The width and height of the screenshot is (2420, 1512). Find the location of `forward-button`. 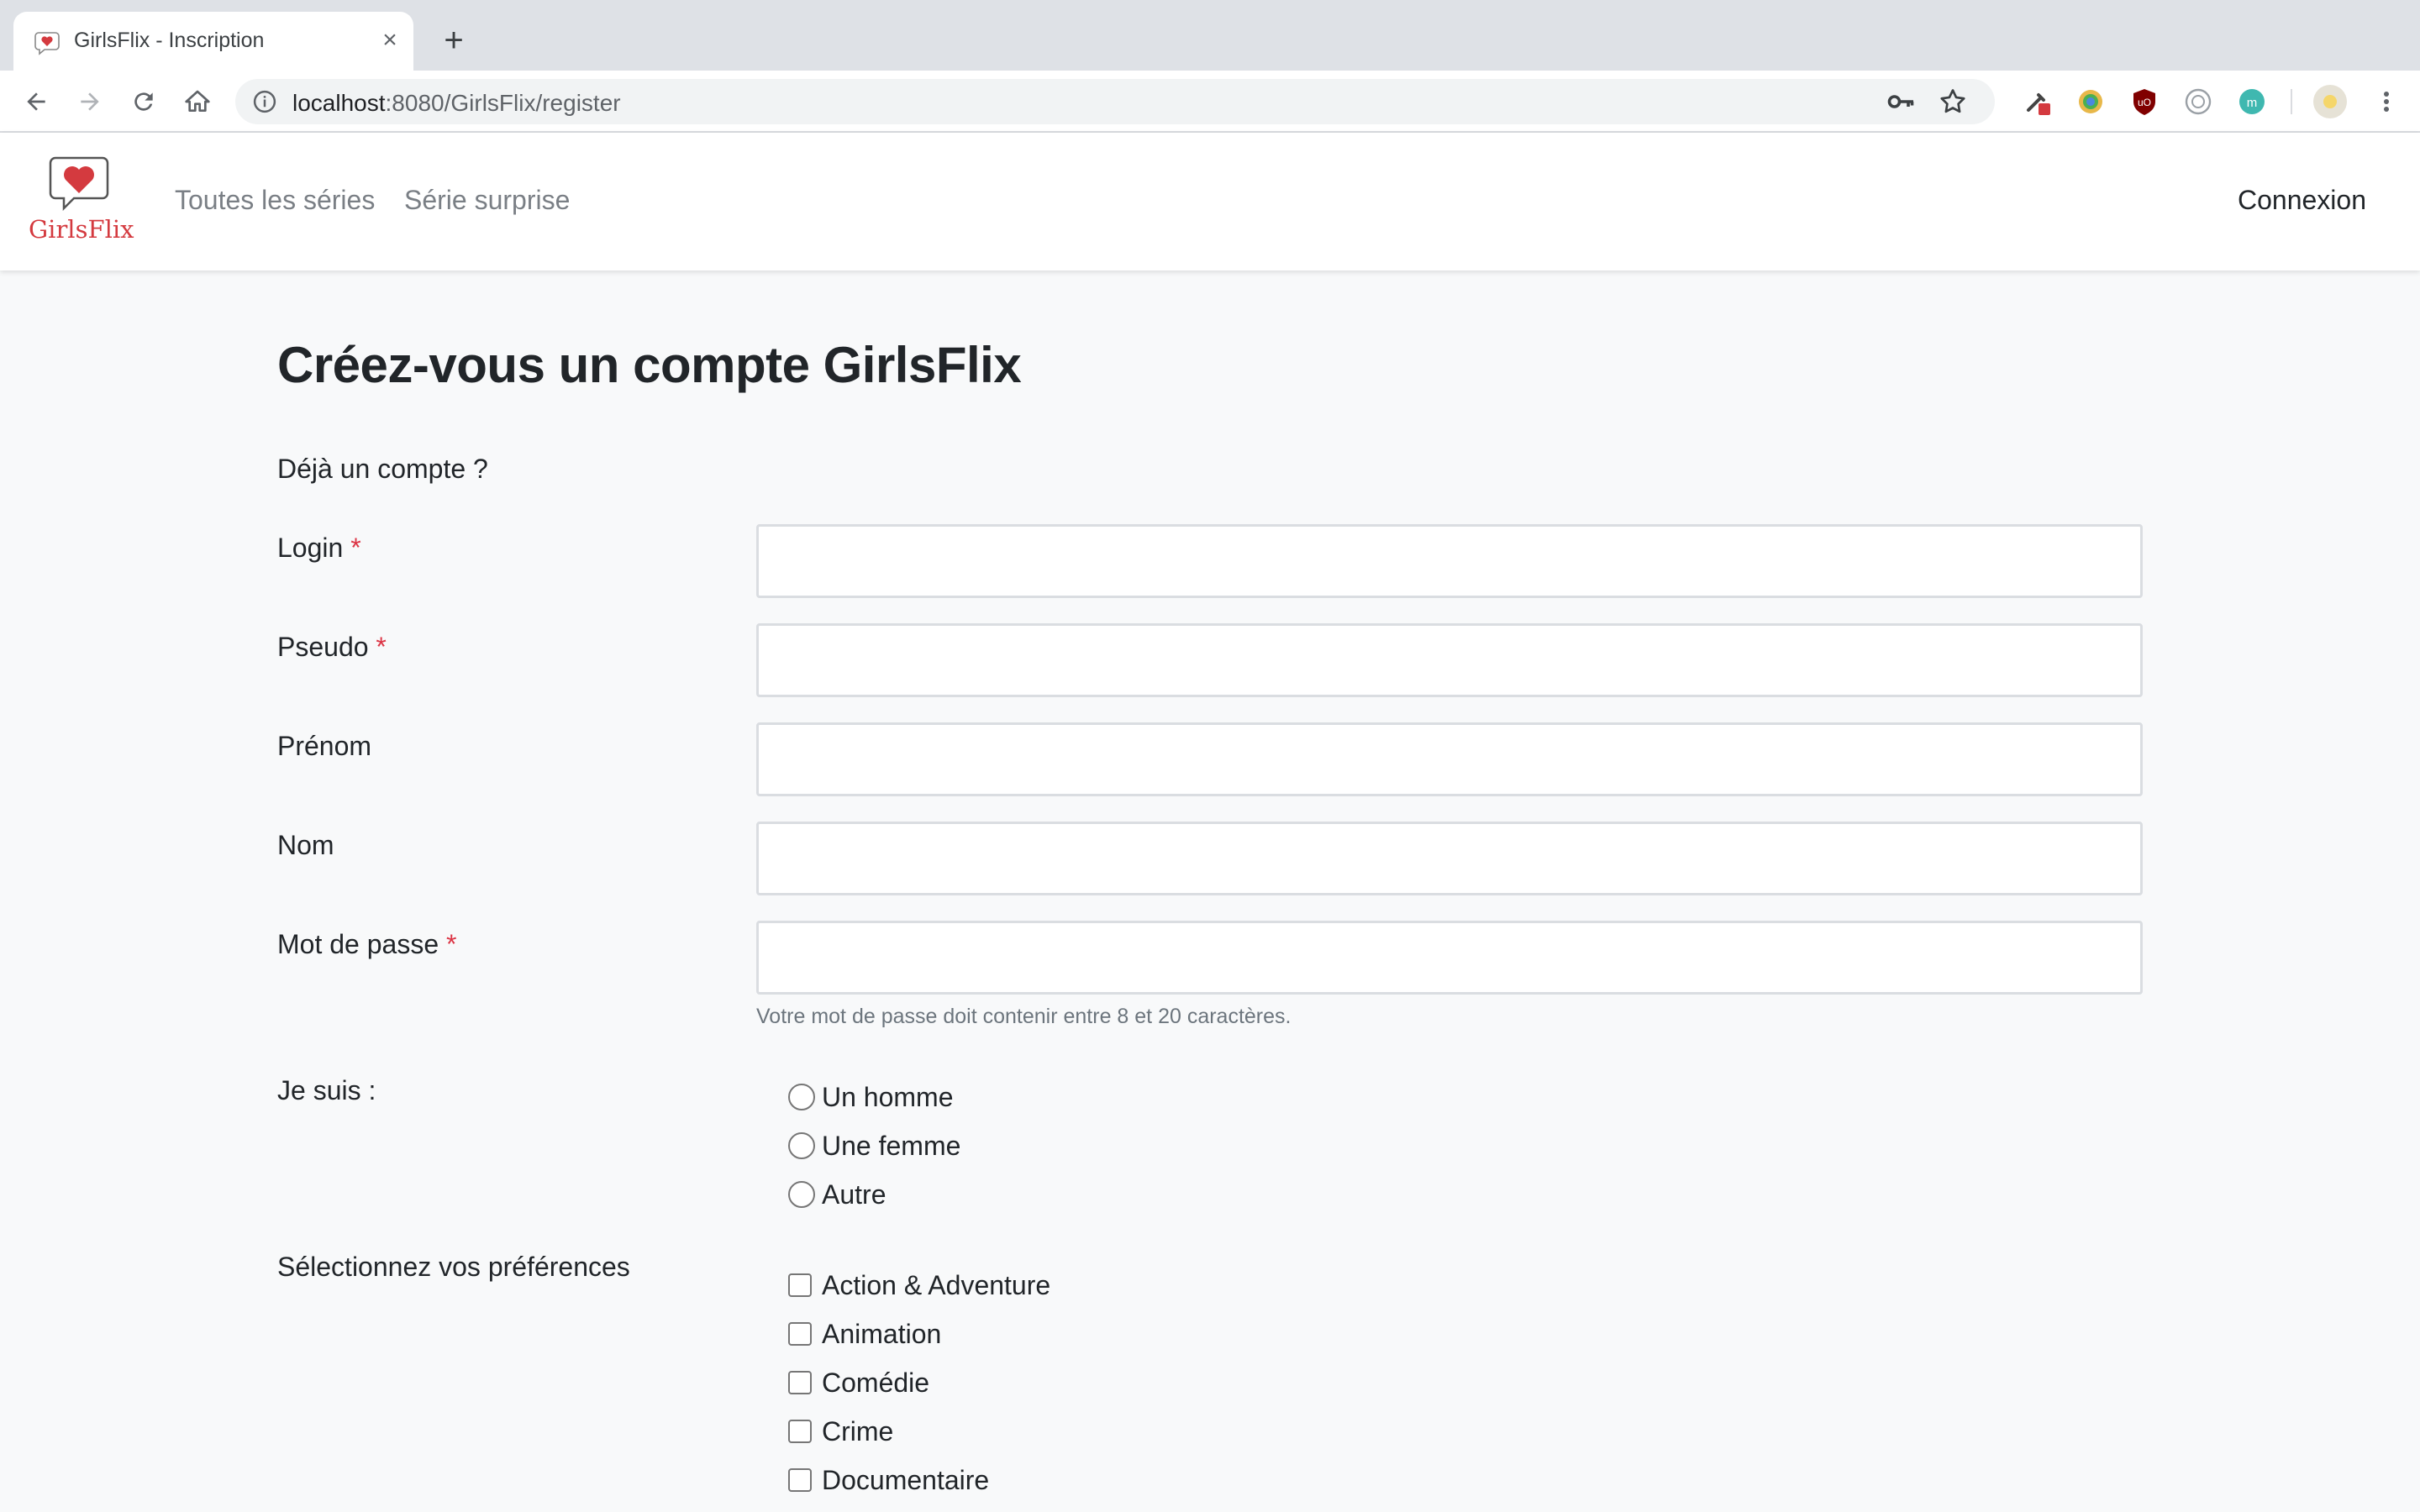

forward-button is located at coordinates (90, 101).